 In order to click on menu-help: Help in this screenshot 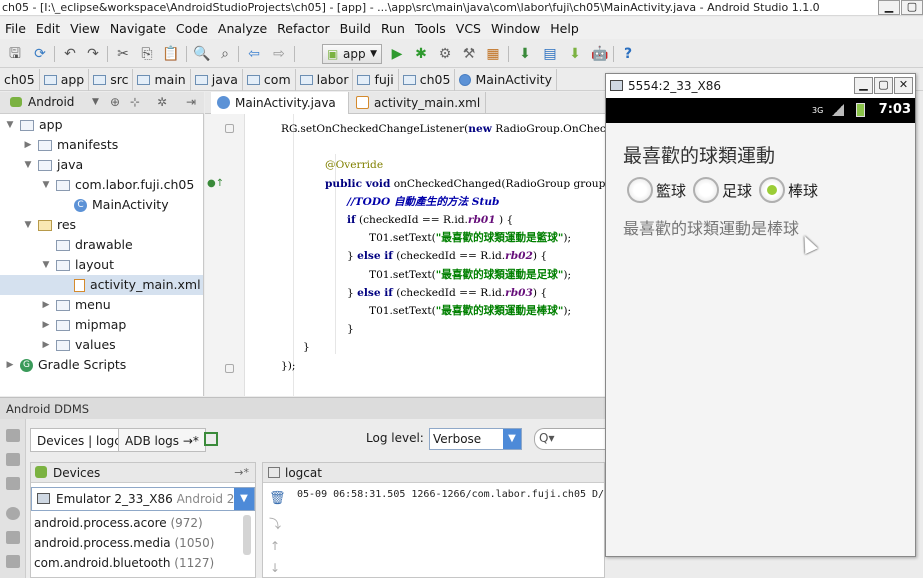, I will do `click(564, 28)`.